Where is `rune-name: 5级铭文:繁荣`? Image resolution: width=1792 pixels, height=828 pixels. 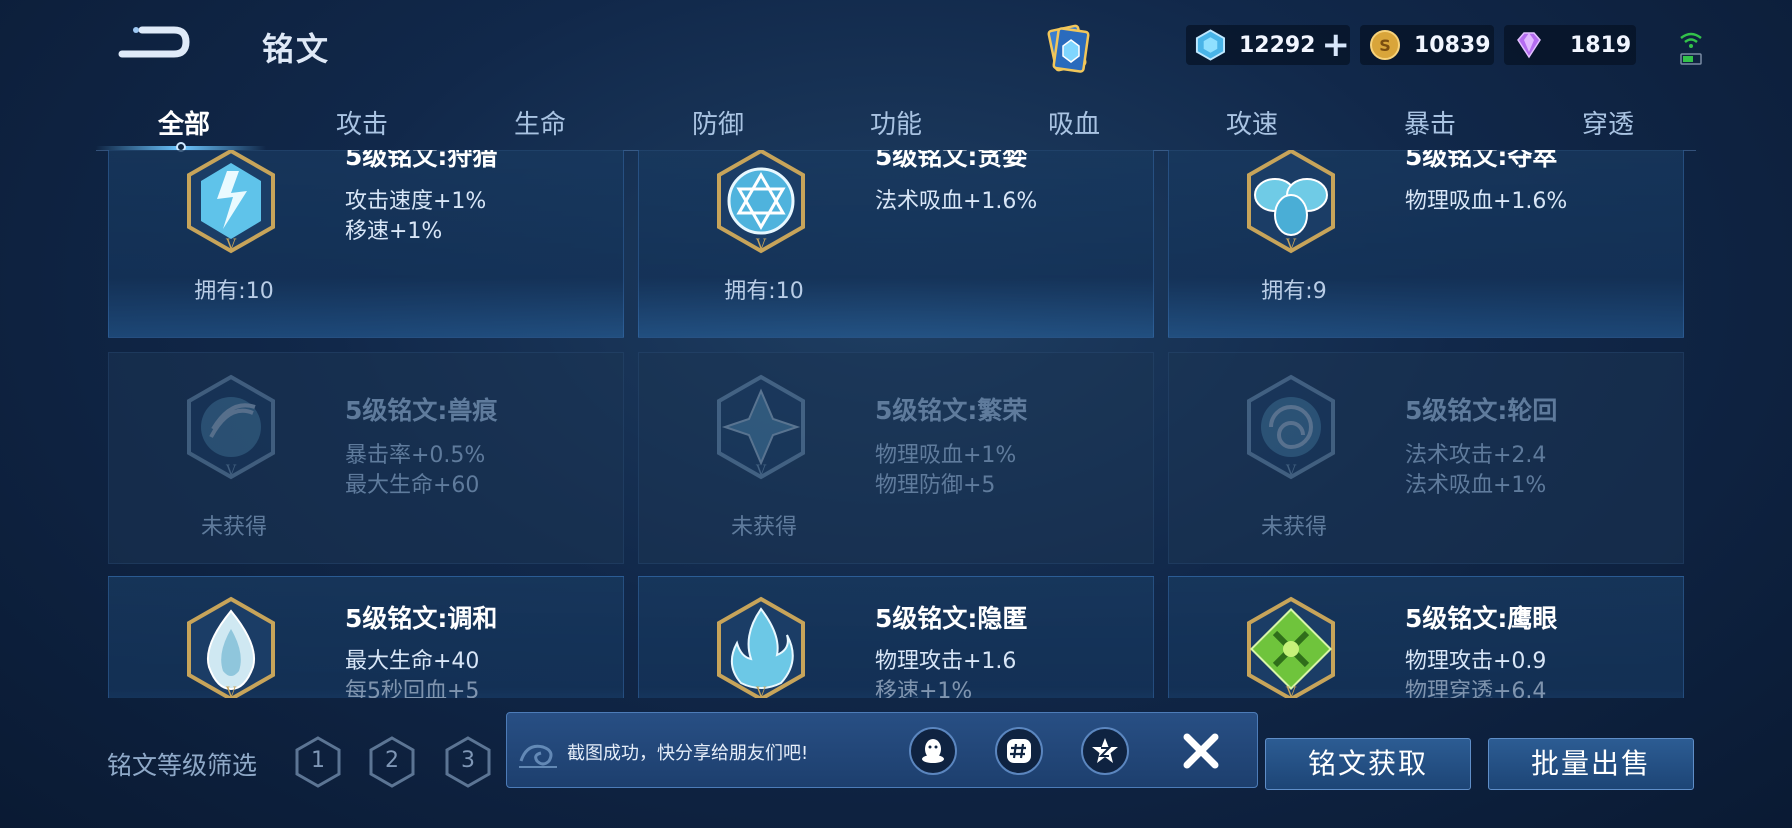 rune-name: 5级铭文:繁荣 is located at coordinates (951, 410).